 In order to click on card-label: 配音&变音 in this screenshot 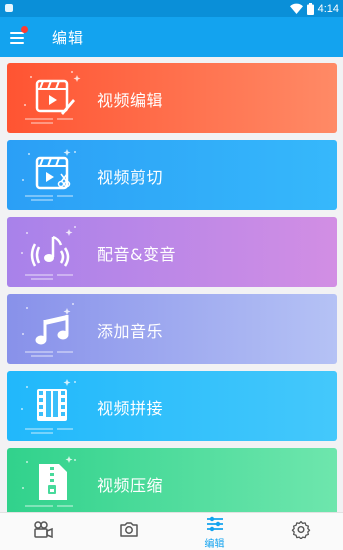, I will do `click(136, 254)`.